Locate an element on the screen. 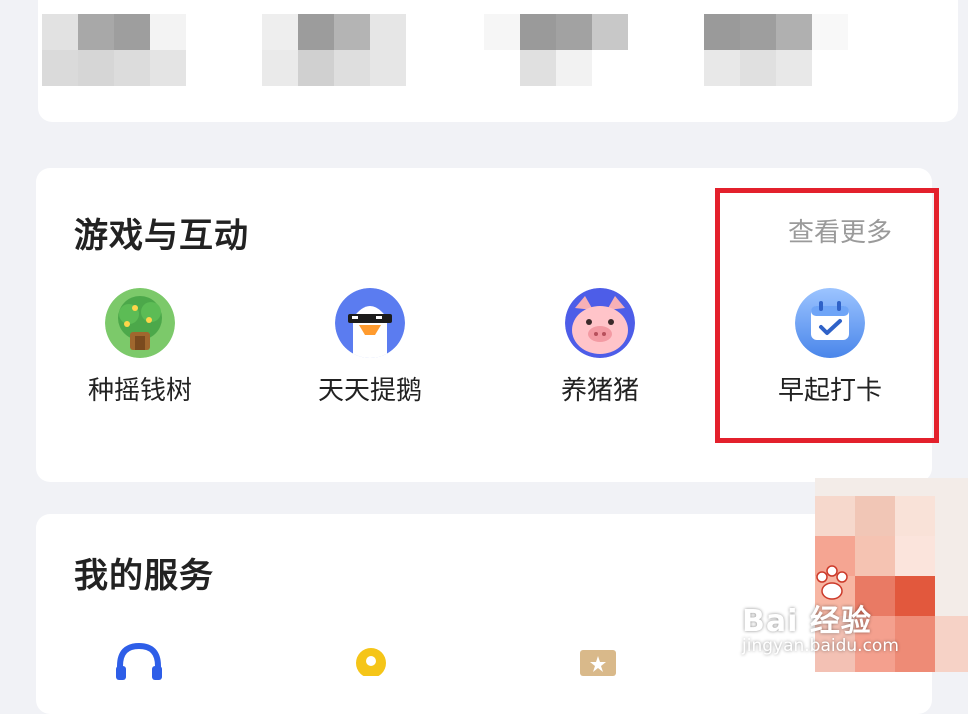  money-tree-icon is located at coordinates (140, 323).